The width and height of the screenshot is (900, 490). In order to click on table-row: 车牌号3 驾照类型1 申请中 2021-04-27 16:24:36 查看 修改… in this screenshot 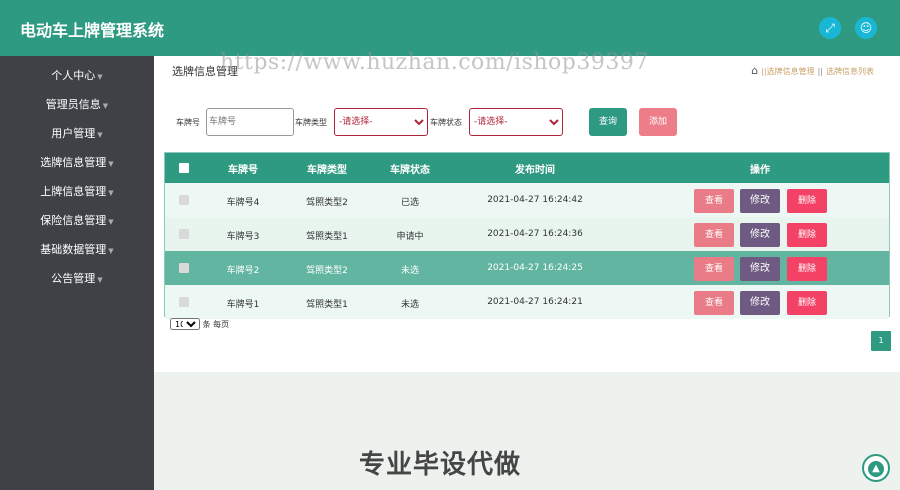, I will do `click(527, 234)`.